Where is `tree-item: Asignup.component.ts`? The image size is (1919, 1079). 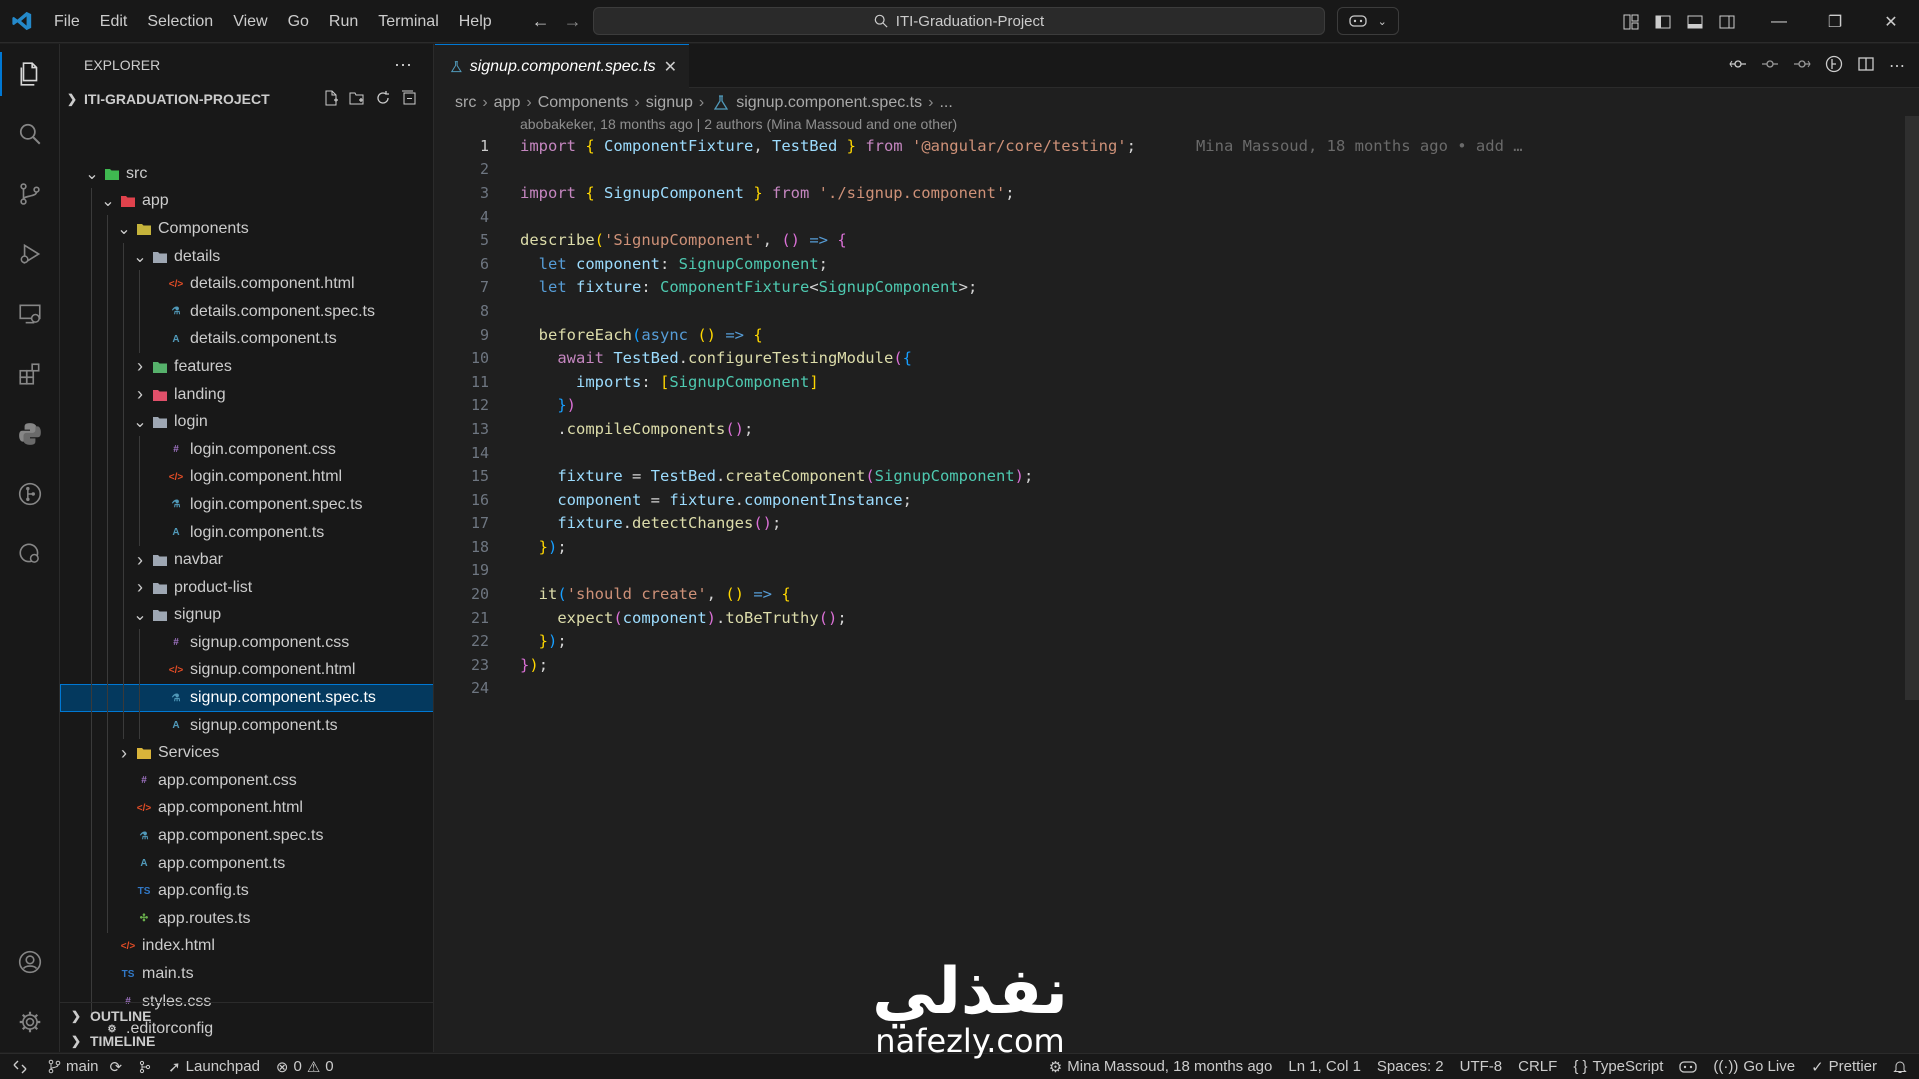 tree-item: Asignup.component.ts is located at coordinates (246, 725).